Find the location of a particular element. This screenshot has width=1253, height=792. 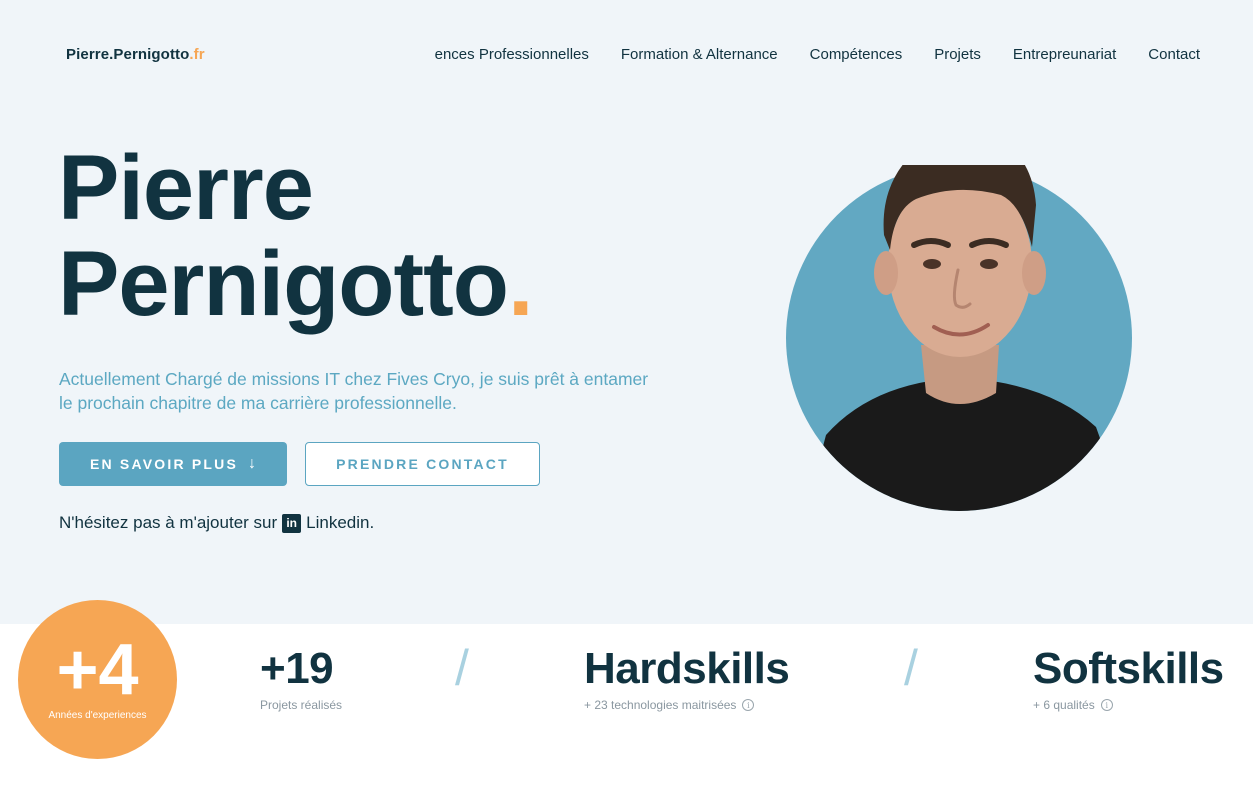

linkedin-prefix: N'hésitez pas à m'ajouter sur is located at coordinates (168, 522).